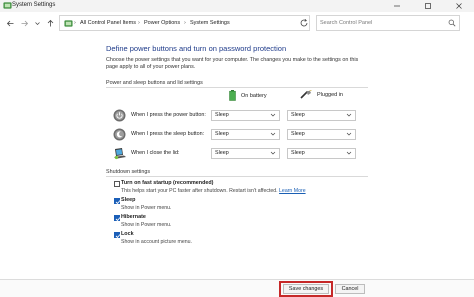 Image resolution: width=474 pixels, height=297 pixels. I want to click on power-section-label: Power and sleep buttons and lid settings, so click(154, 83).